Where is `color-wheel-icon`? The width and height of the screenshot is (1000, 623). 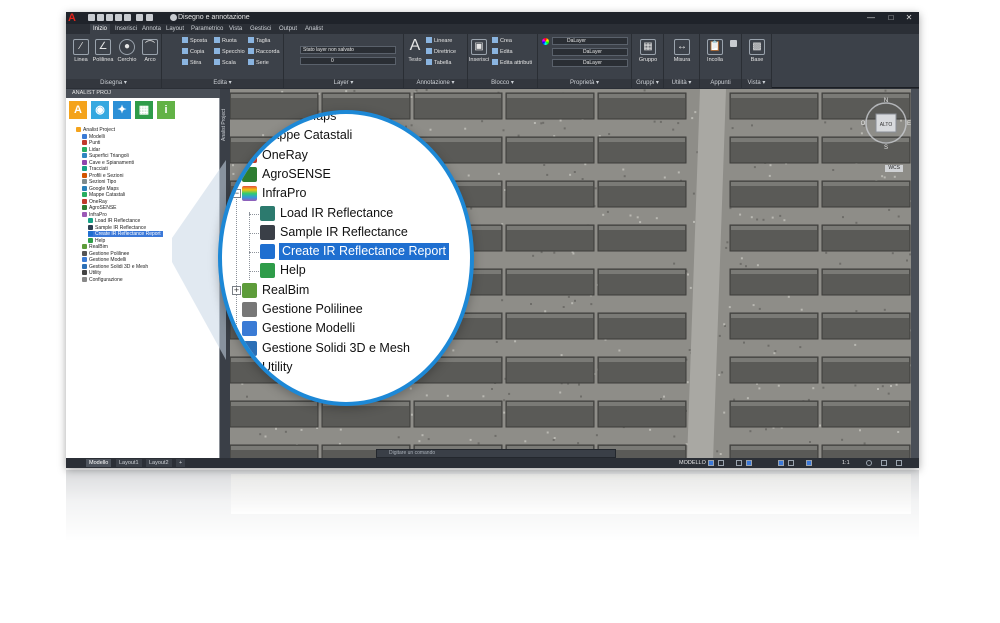 color-wheel-icon is located at coordinates (545, 41).